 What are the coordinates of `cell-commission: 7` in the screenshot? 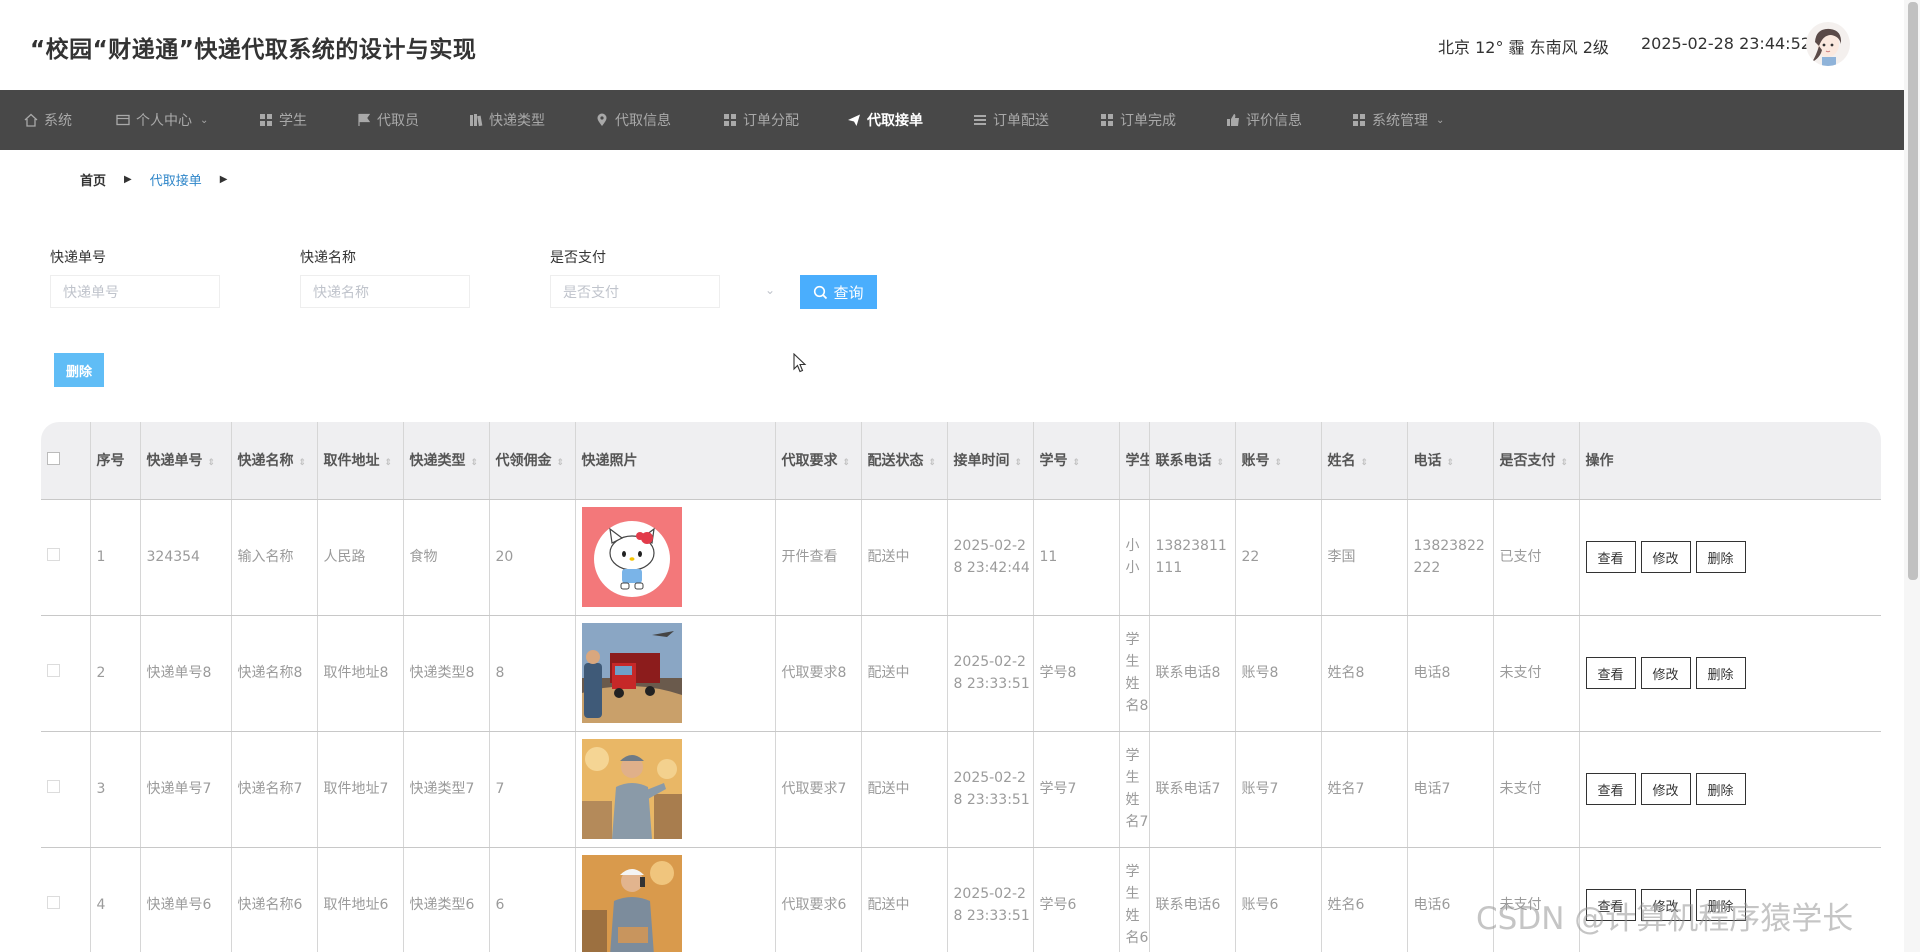 It's located at (532, 789).